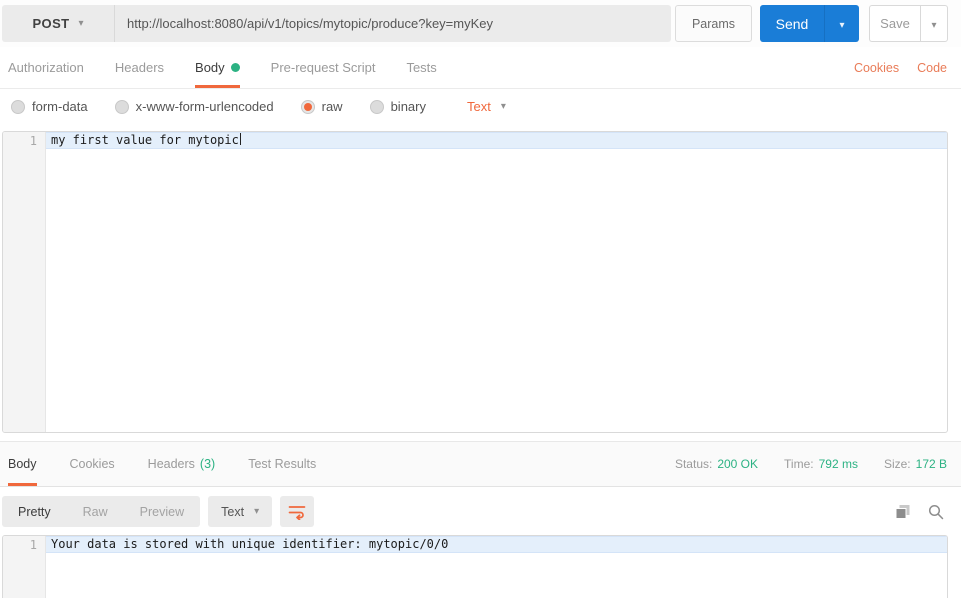  I want to click on send-split-button: Send ▾, so click(809, 23).